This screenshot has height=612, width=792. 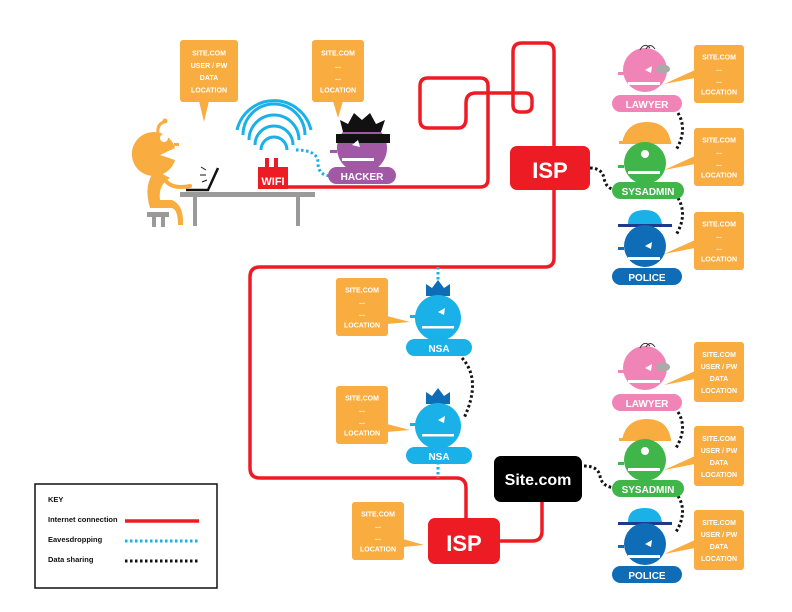 What do you see at coordinates (274, 125) in the screenshot?
I see `wifi-signal-icon` at bounding box center [274, 125].